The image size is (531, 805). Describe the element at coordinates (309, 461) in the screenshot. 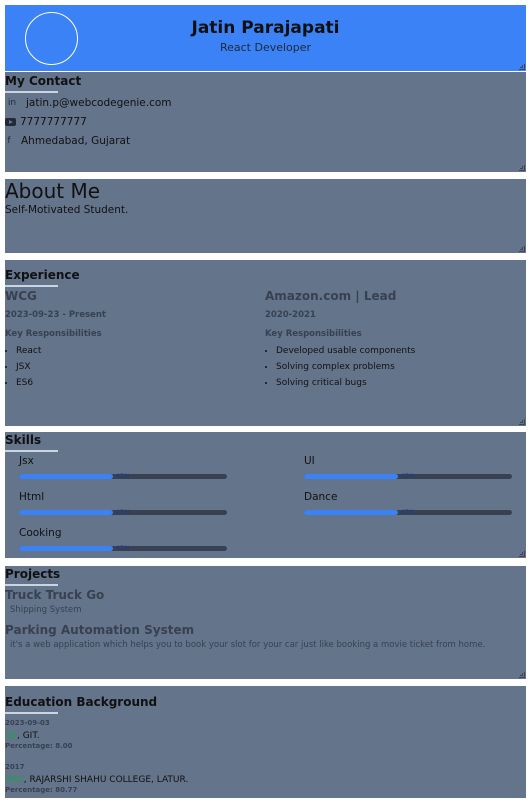

I see `skill-name: UI` at that location.